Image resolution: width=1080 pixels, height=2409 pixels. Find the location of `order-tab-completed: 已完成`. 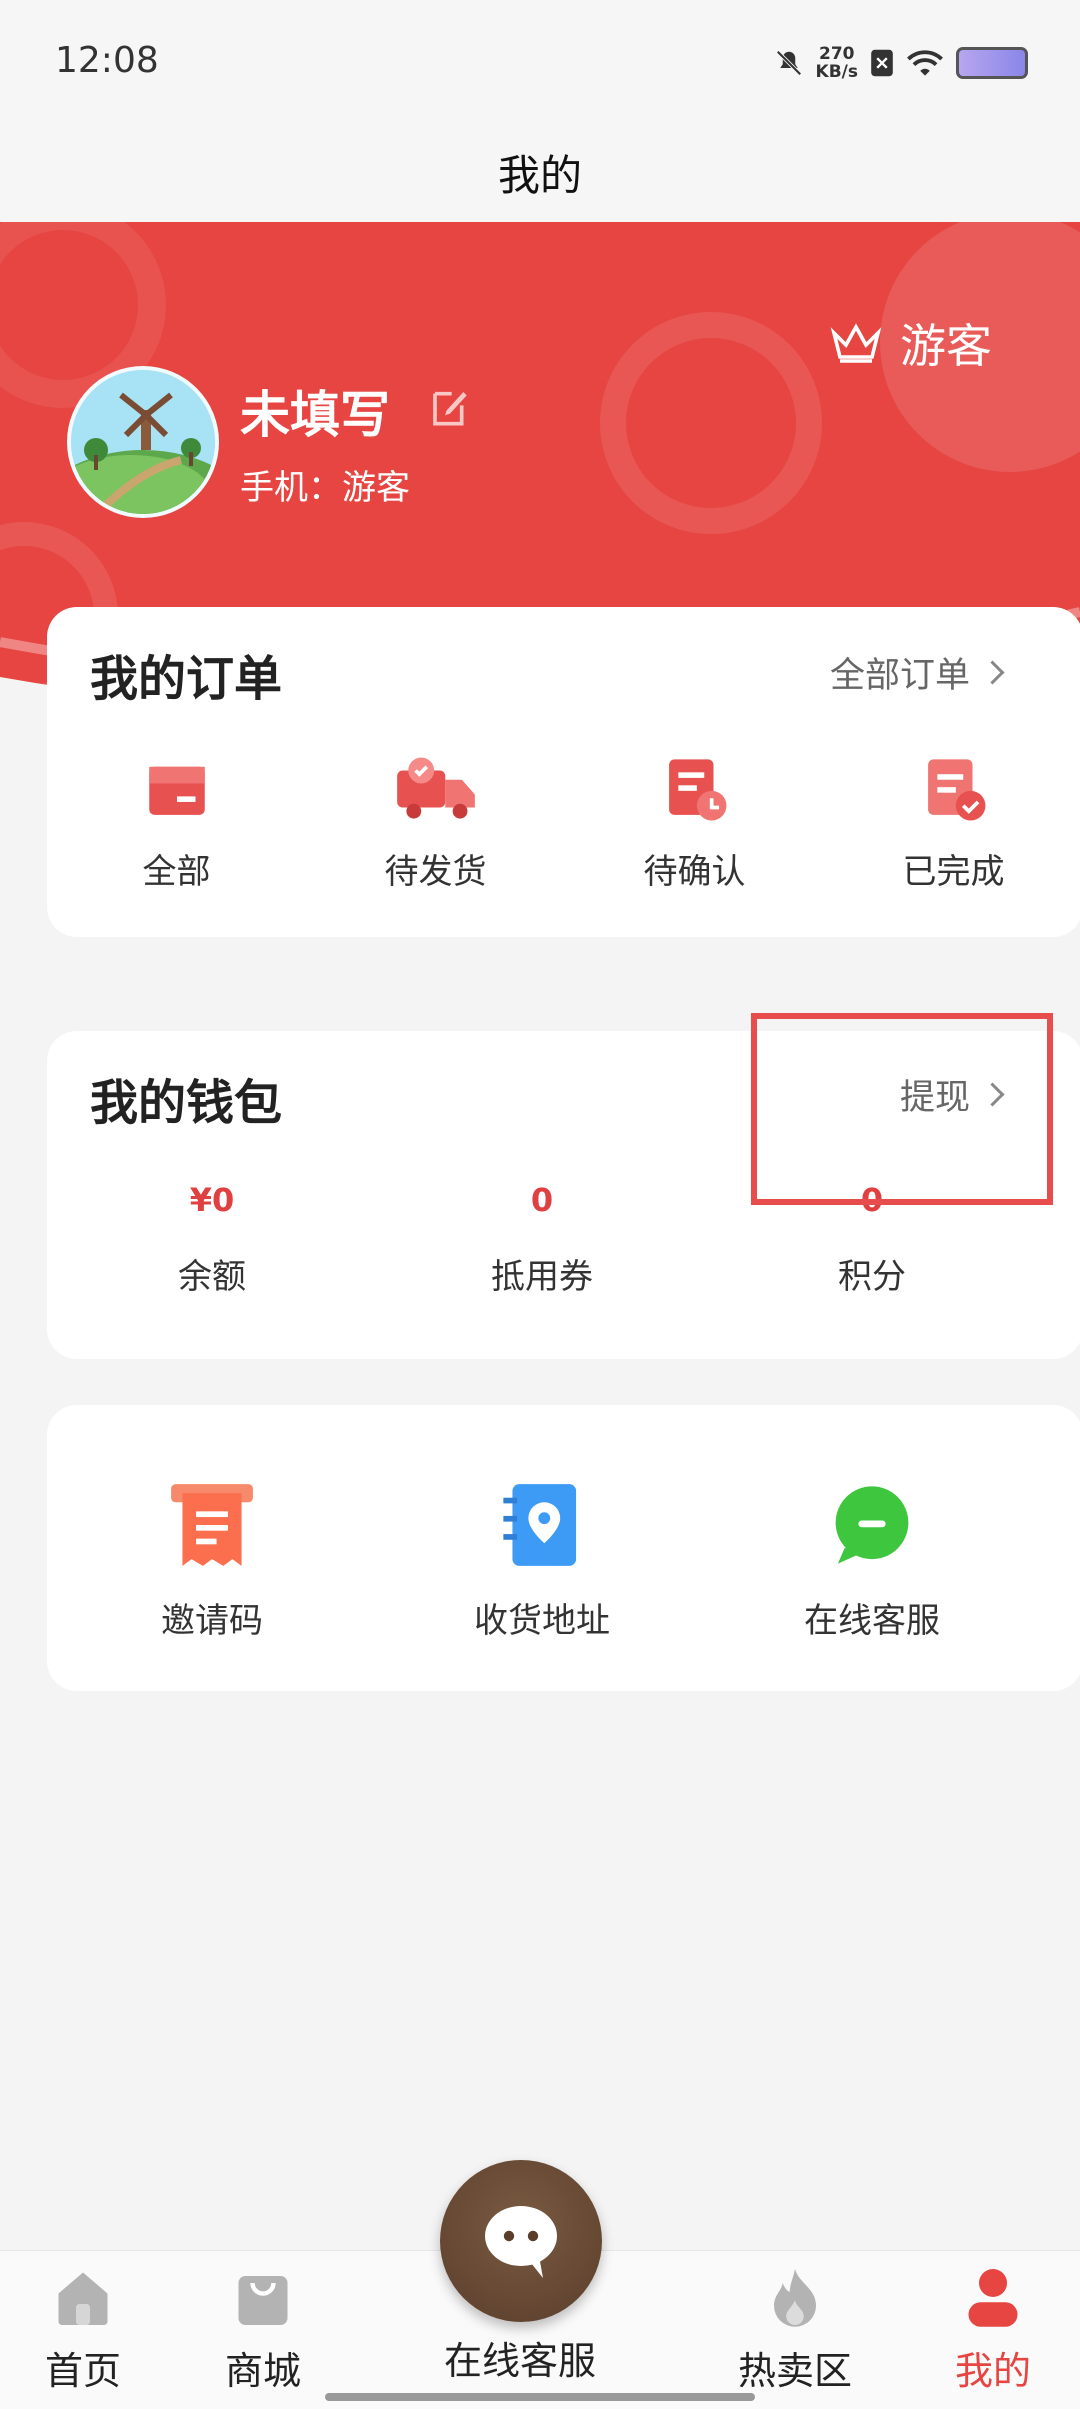

order-tab-completed: 已完成 is located at coordinates (952, 822).